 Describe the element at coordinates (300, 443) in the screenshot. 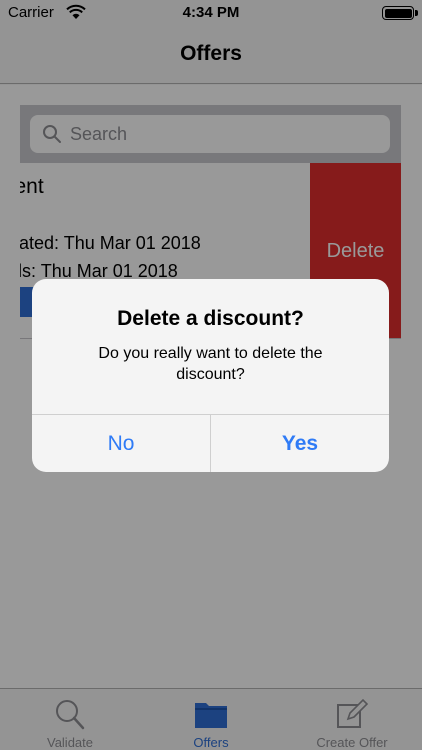

I see `confirm-delete-button: Yes` at that location.